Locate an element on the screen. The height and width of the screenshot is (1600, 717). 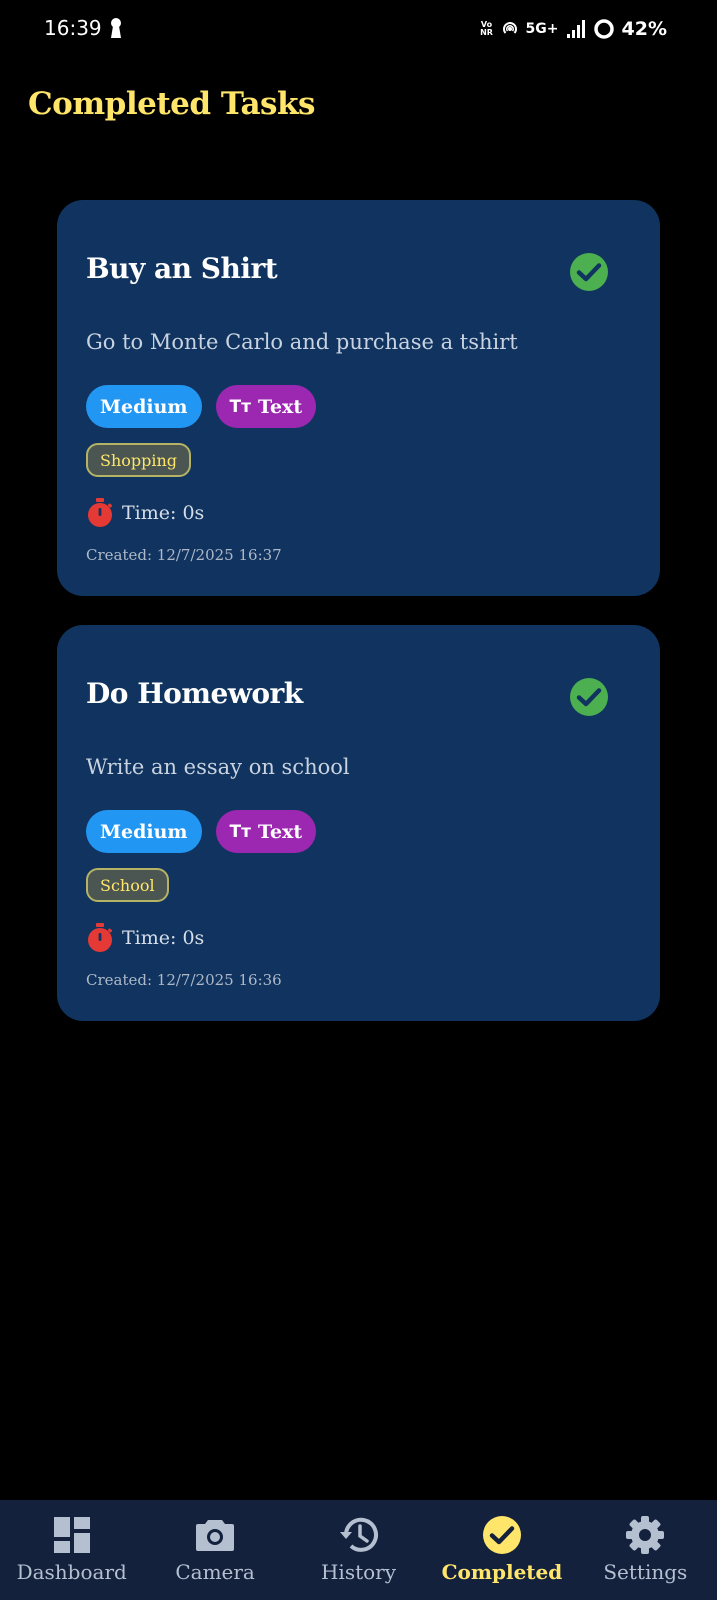
nav-item-camera: Camera is located at coordinates (214, 1550).